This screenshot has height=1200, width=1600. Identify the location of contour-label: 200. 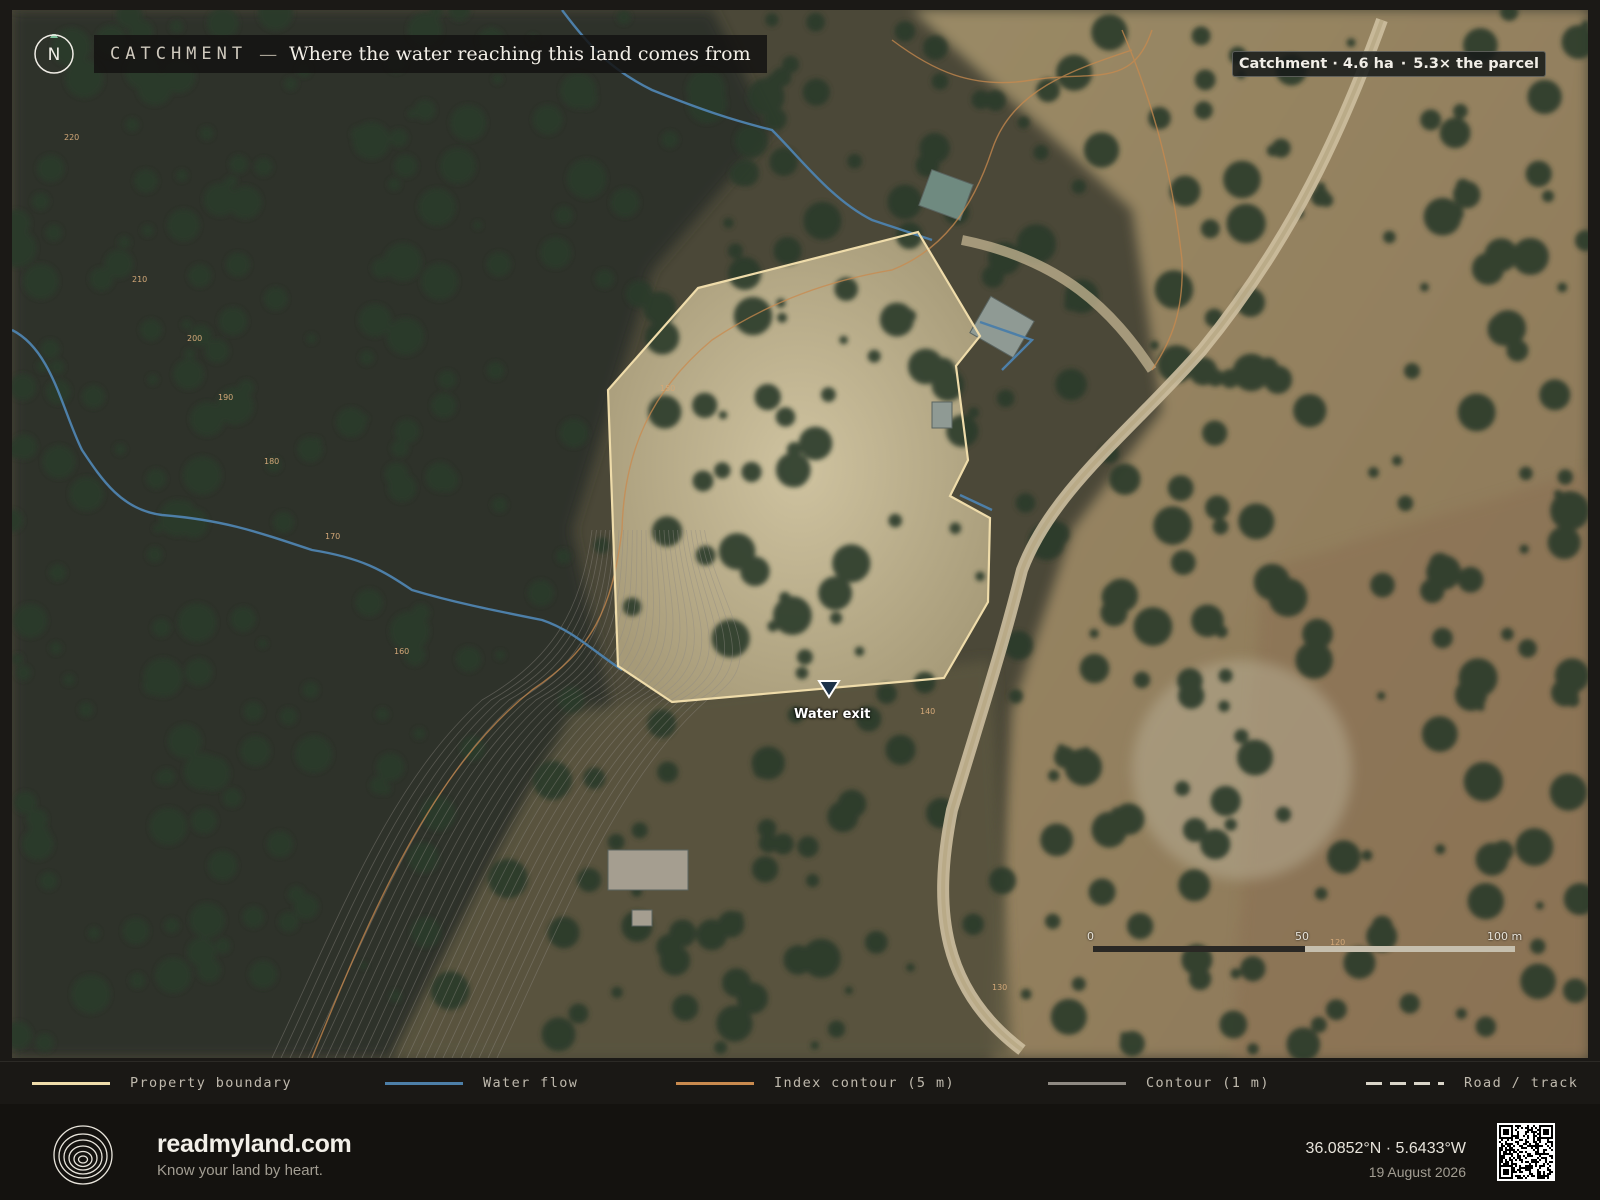
(194, 338).